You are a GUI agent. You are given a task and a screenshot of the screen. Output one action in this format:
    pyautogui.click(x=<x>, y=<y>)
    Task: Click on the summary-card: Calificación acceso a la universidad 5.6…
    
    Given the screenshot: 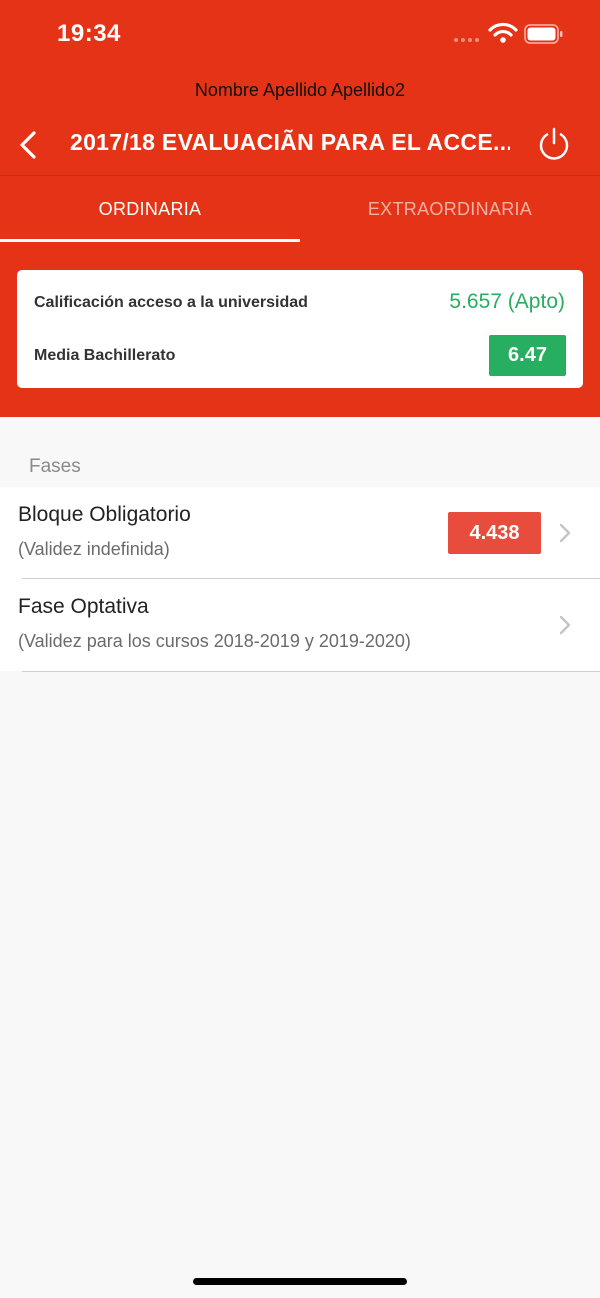 What is the action you would take?
    pyautogui.click(x=300, y=329)
    